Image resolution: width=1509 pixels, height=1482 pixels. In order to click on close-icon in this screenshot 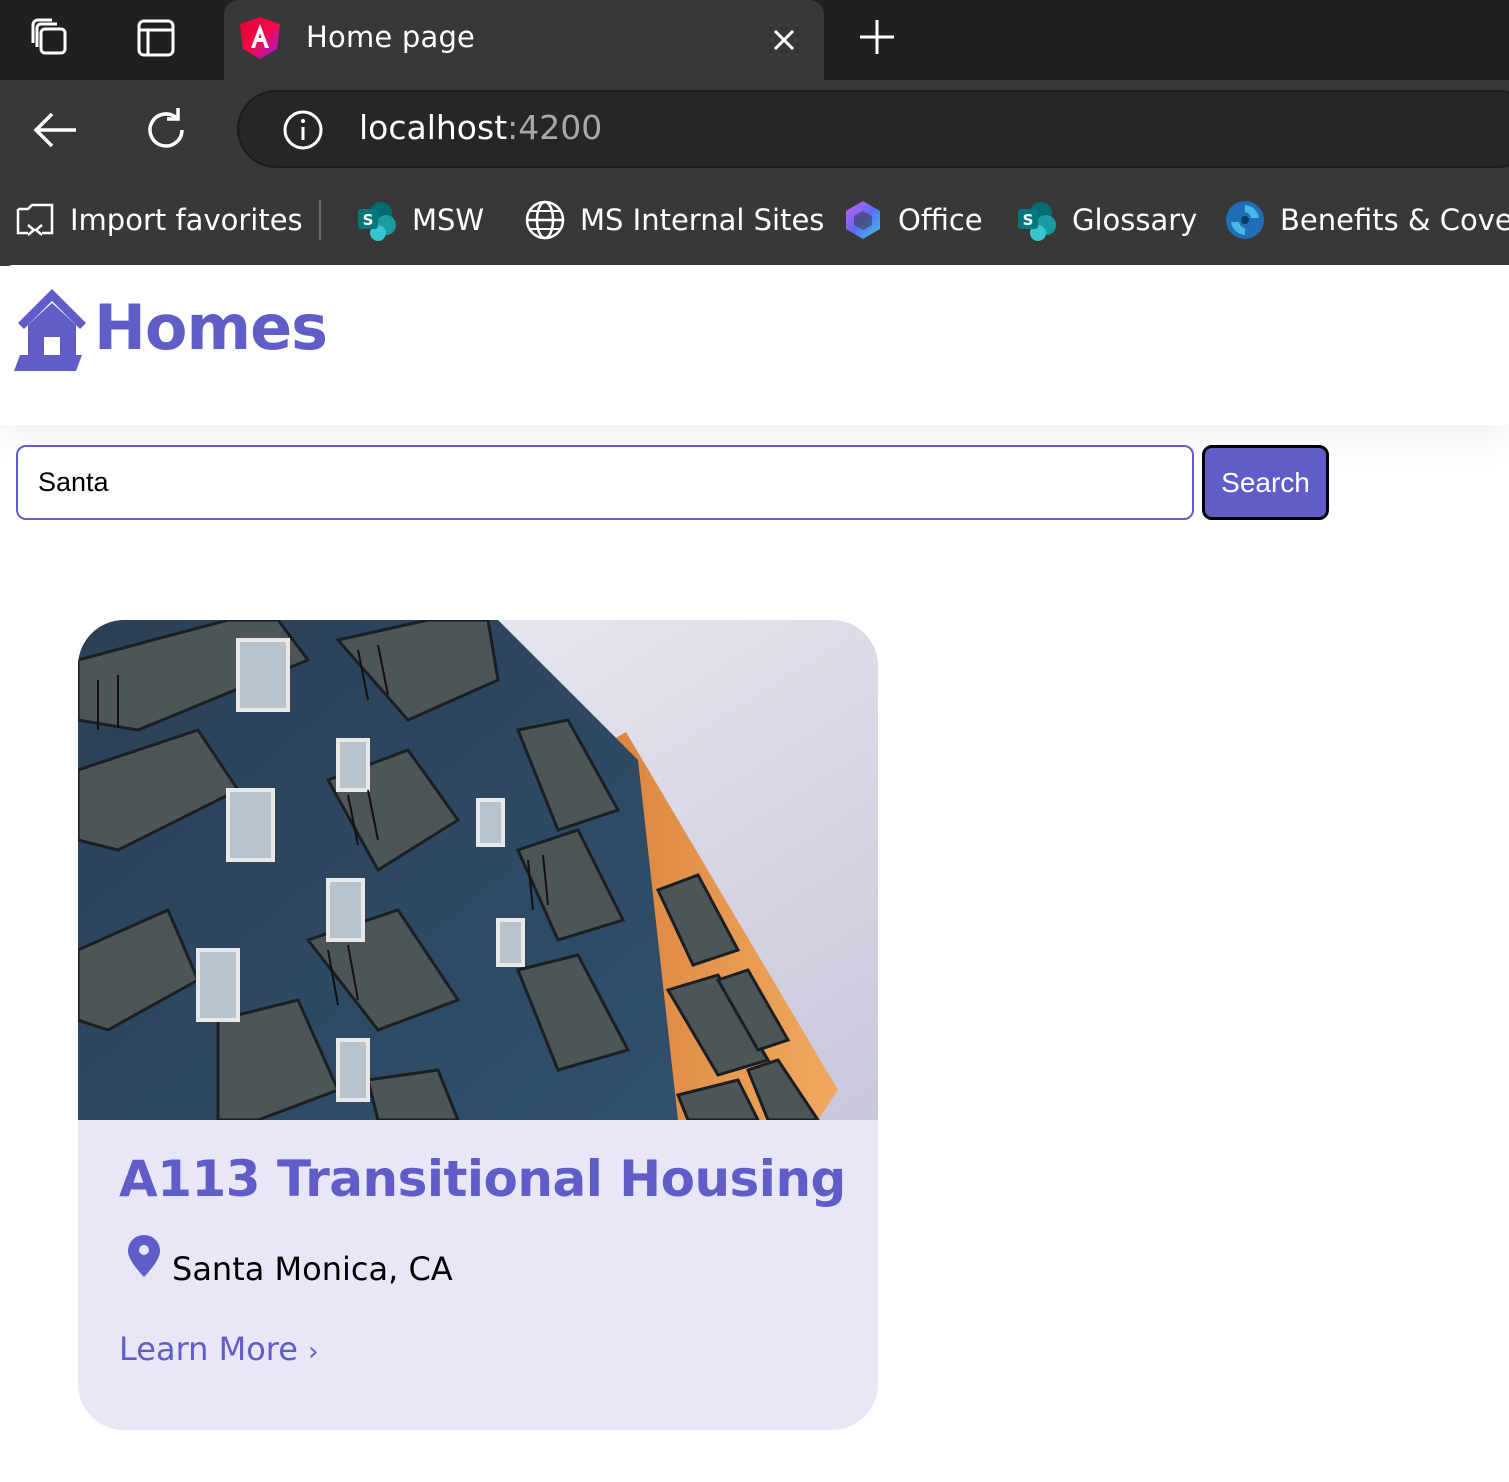, I will do `click(784, 40)`.